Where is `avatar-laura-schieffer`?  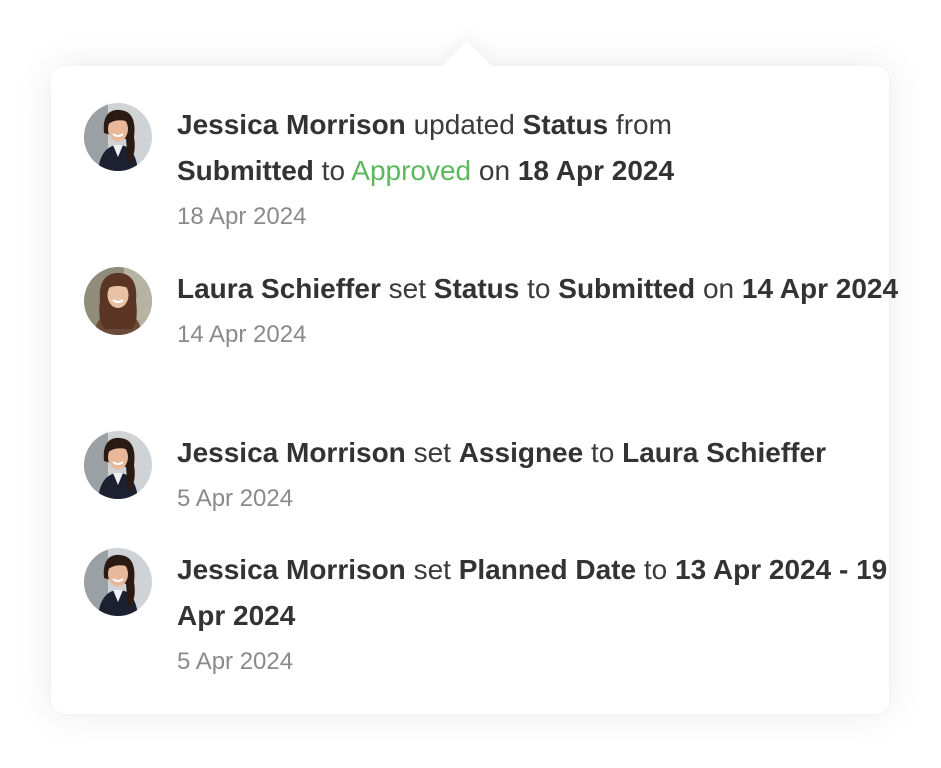
avatar-laura-schieffer is located at coordinates (118, 301).